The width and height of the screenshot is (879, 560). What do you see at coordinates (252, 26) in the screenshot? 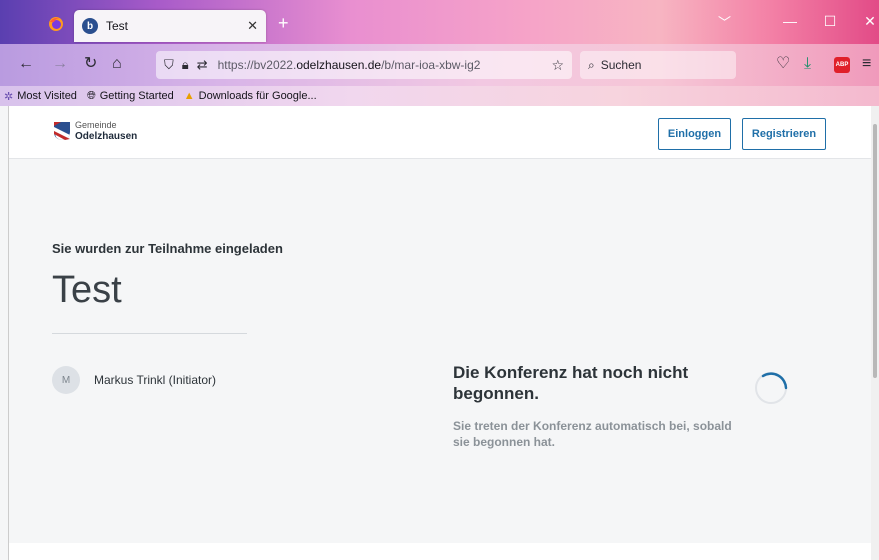
I see `close-tab-icon: ✕` at bounding box center [252, 26].